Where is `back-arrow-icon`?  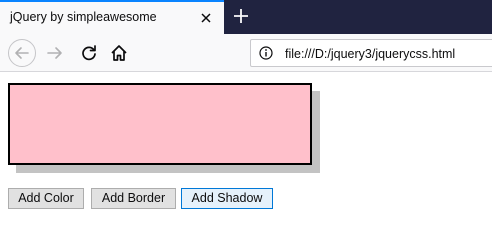
back-arrow-icon is located at coordinates (22, 53).